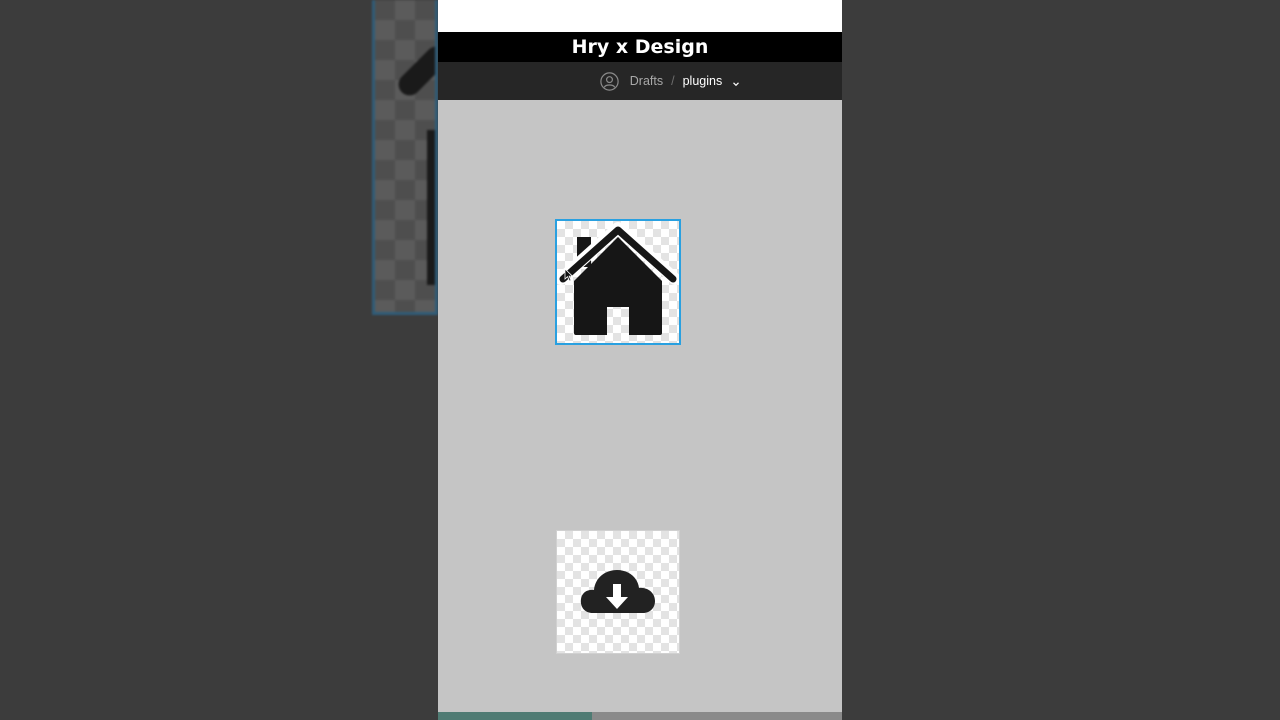  Describe the element at coordinates (640, 47) in the screenshot. I see `channel-title: Hry x Design` at that location.